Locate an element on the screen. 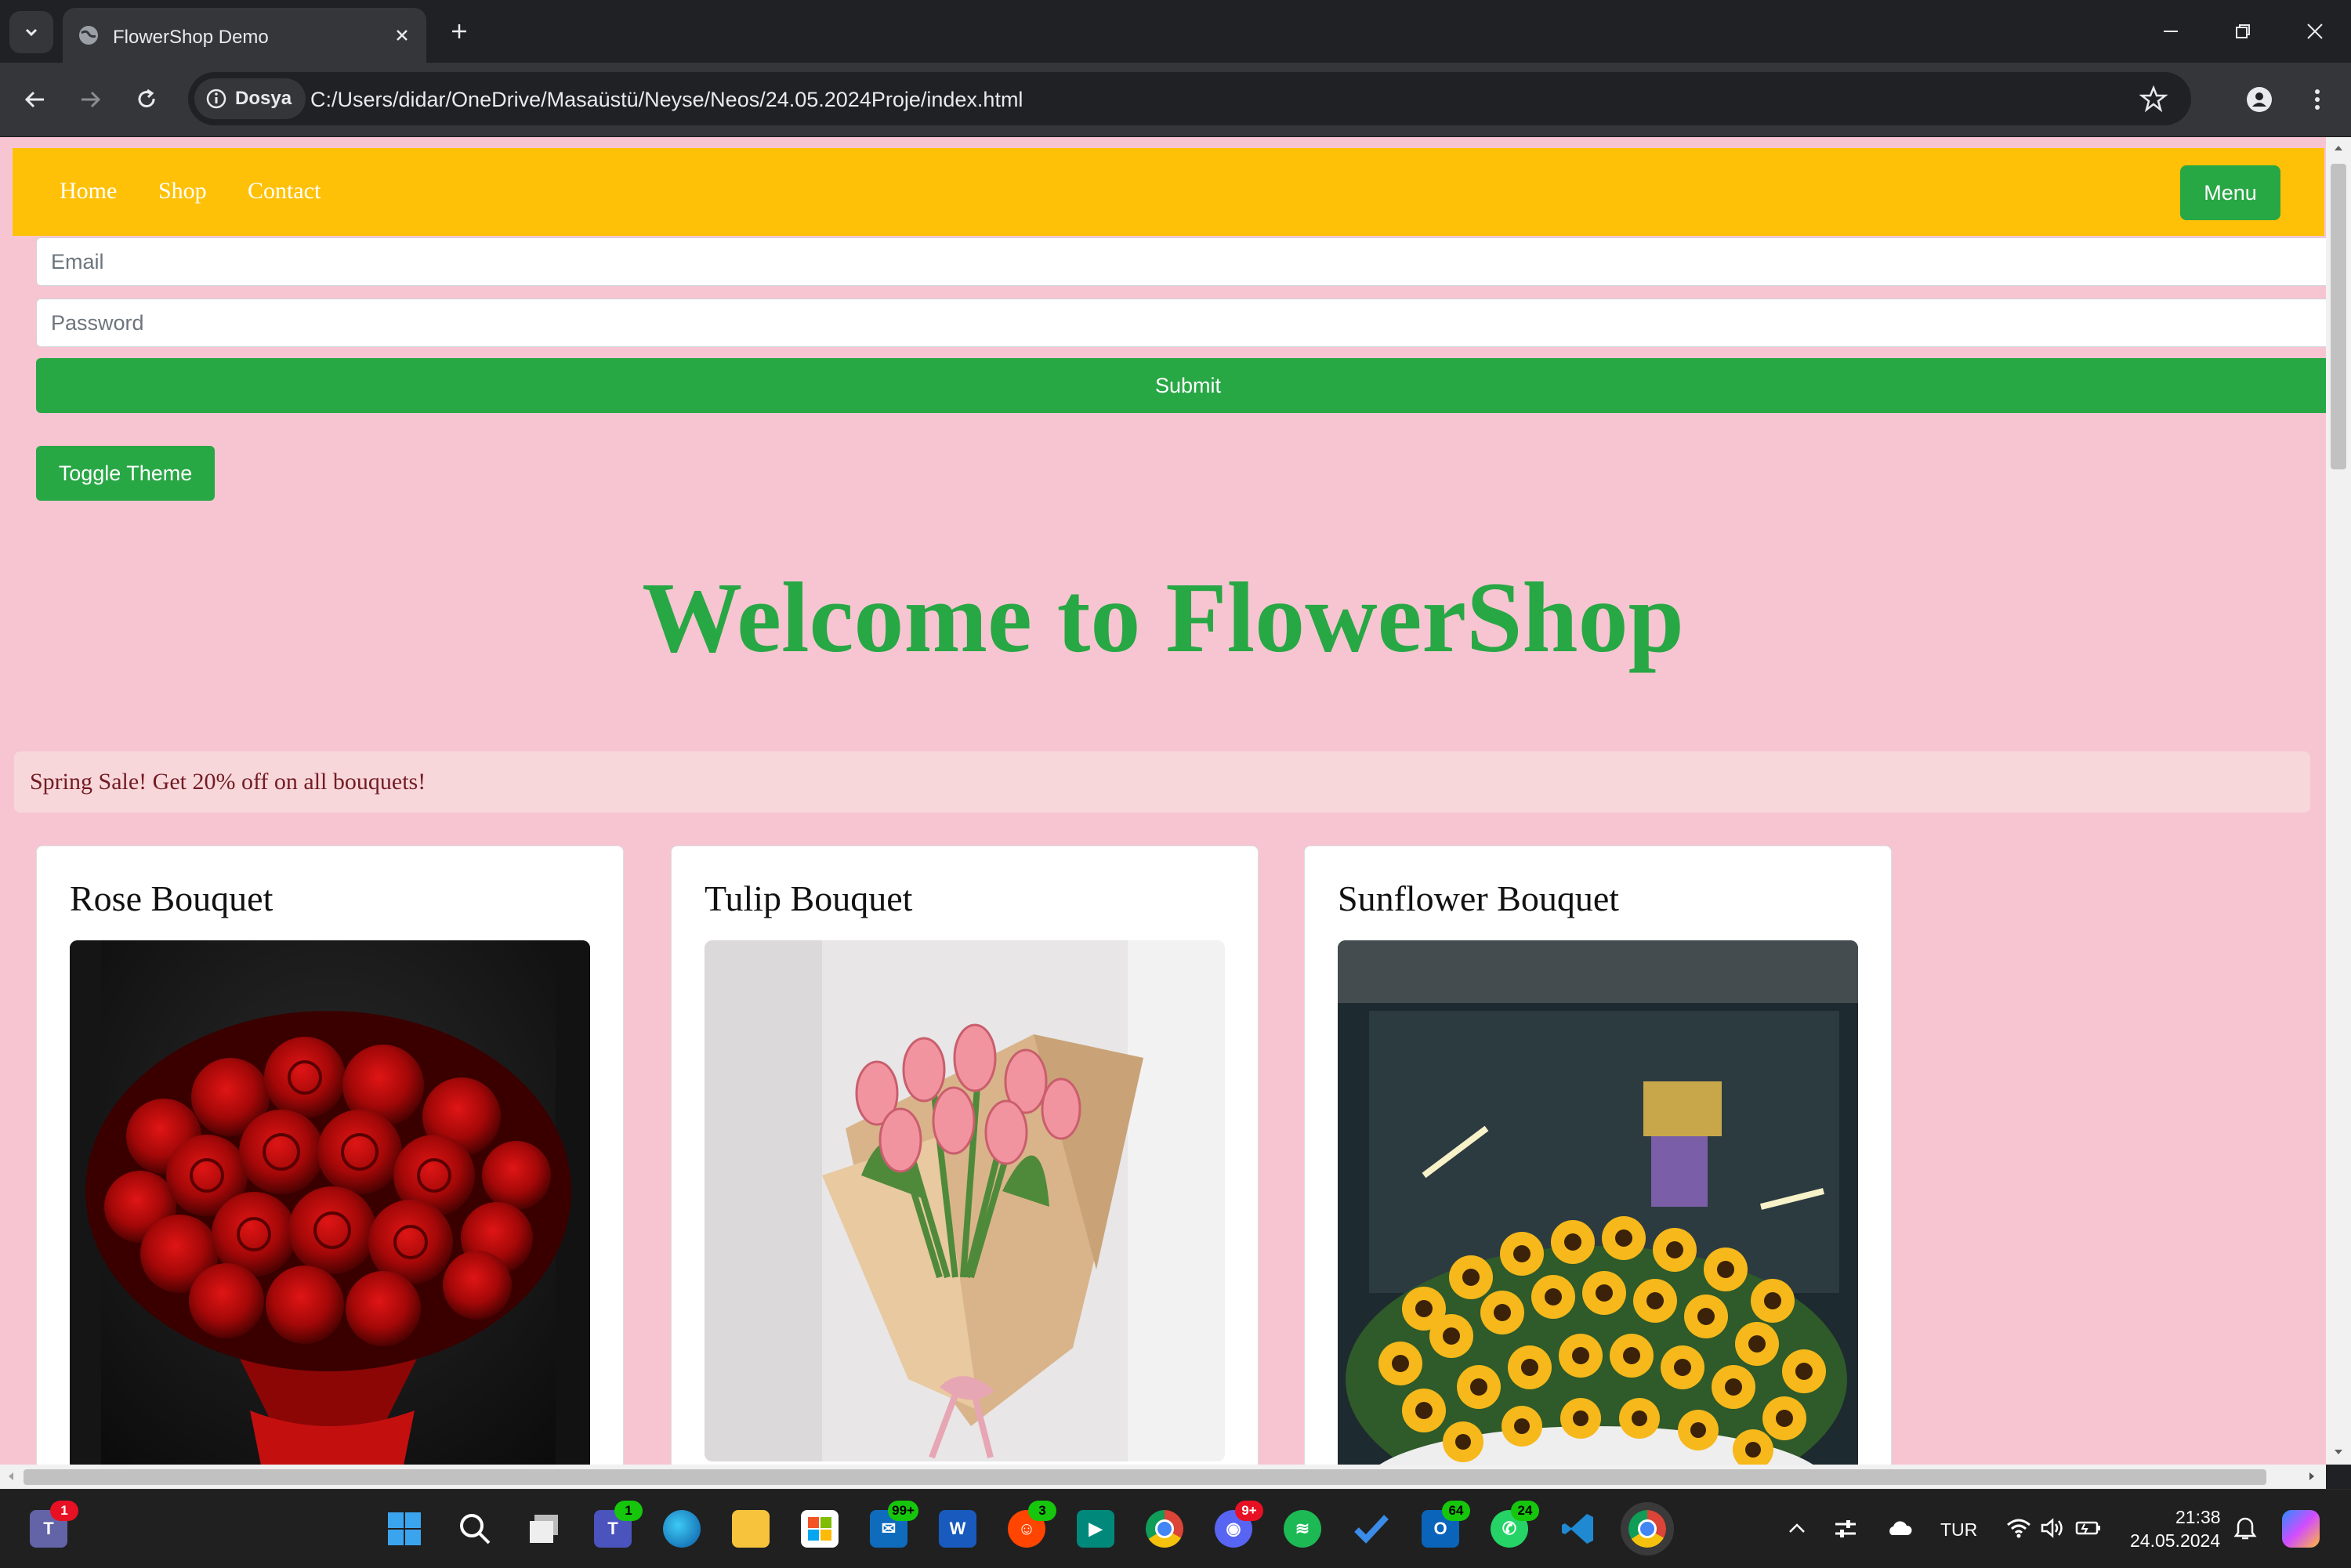  reload-button is located at coordinates (146, 99).